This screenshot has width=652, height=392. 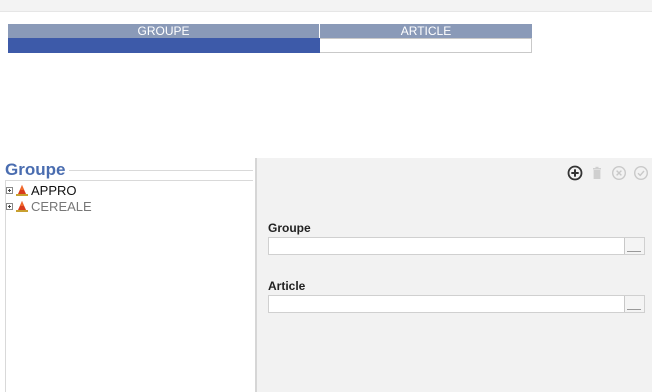 I want to click on cancel-button, so click(x=619, y=173).